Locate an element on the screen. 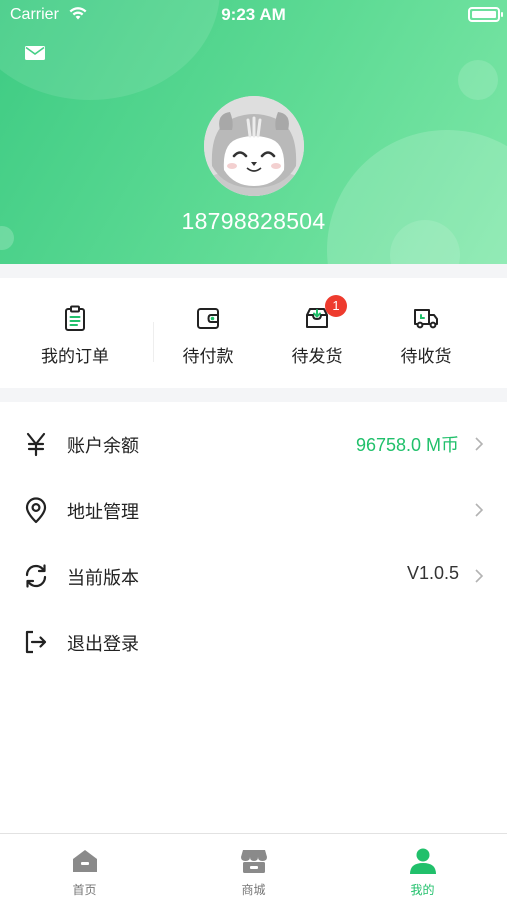 Image resolution: width=507 pixels, height=900 pixels. yen-icon is located at coordinates (36, 444).